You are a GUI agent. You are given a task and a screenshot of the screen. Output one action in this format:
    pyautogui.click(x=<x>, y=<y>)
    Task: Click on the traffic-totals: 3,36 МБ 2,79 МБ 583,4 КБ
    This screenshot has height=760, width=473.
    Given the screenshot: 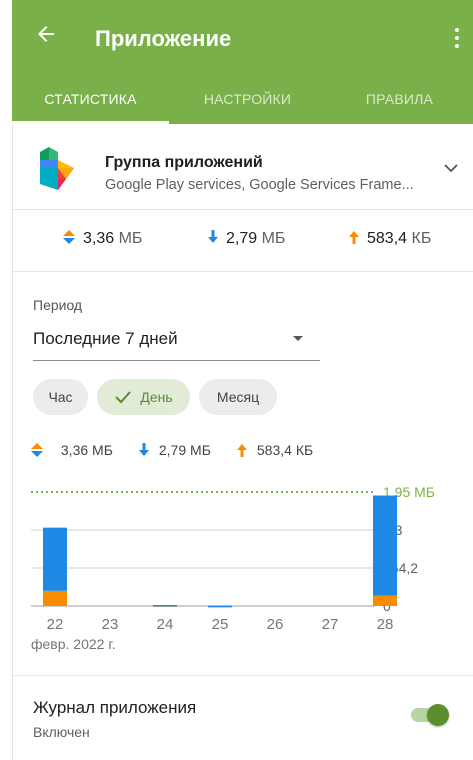 What is the action you would take?
    pyautogui.click(x=243, y=241)
    